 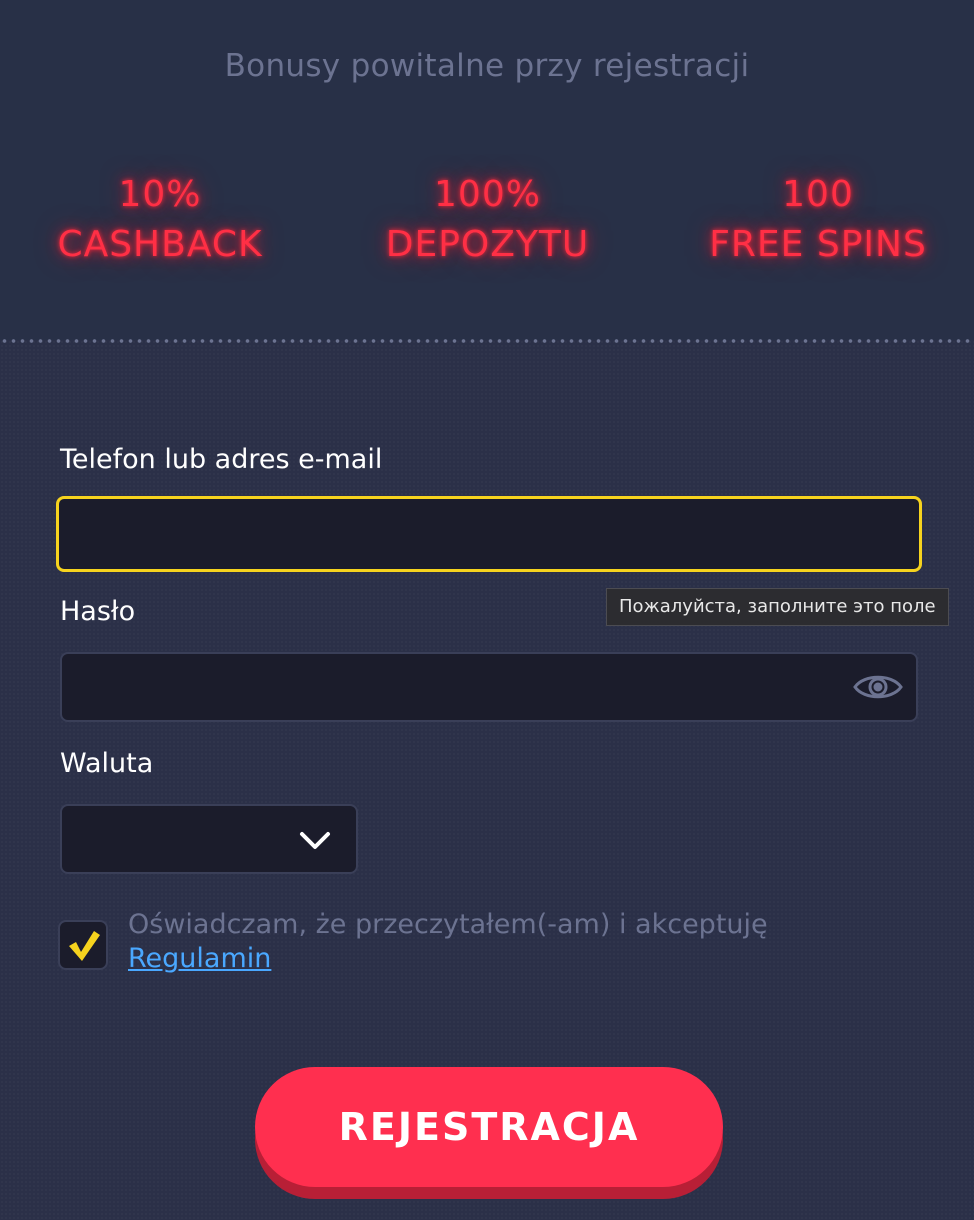 What do you see at coordinates (209, 839) in the screenshot?
I see `currency-select` at bounding box center [209, 839].